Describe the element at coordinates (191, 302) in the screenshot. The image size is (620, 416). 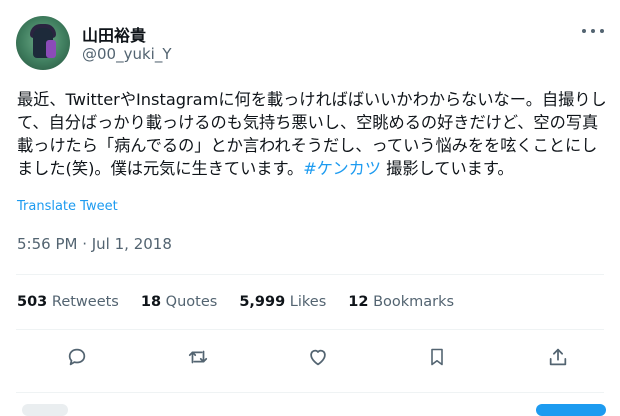
I see `quotes-label: Quotes` at that location.